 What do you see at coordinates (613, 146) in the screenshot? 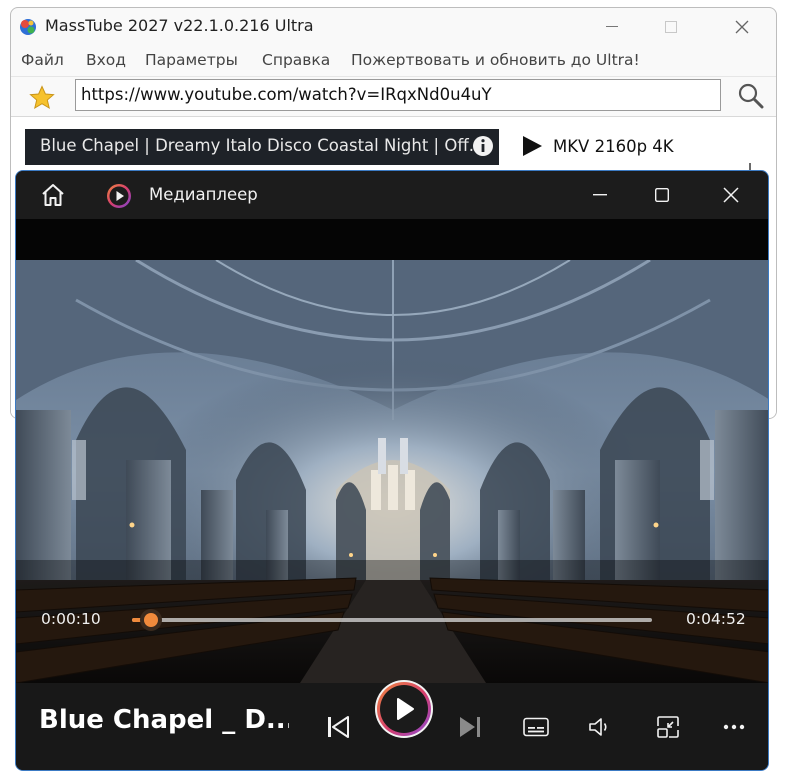
I see `format-label: MKV 2160p 4K` at bounding box center [613, 146].